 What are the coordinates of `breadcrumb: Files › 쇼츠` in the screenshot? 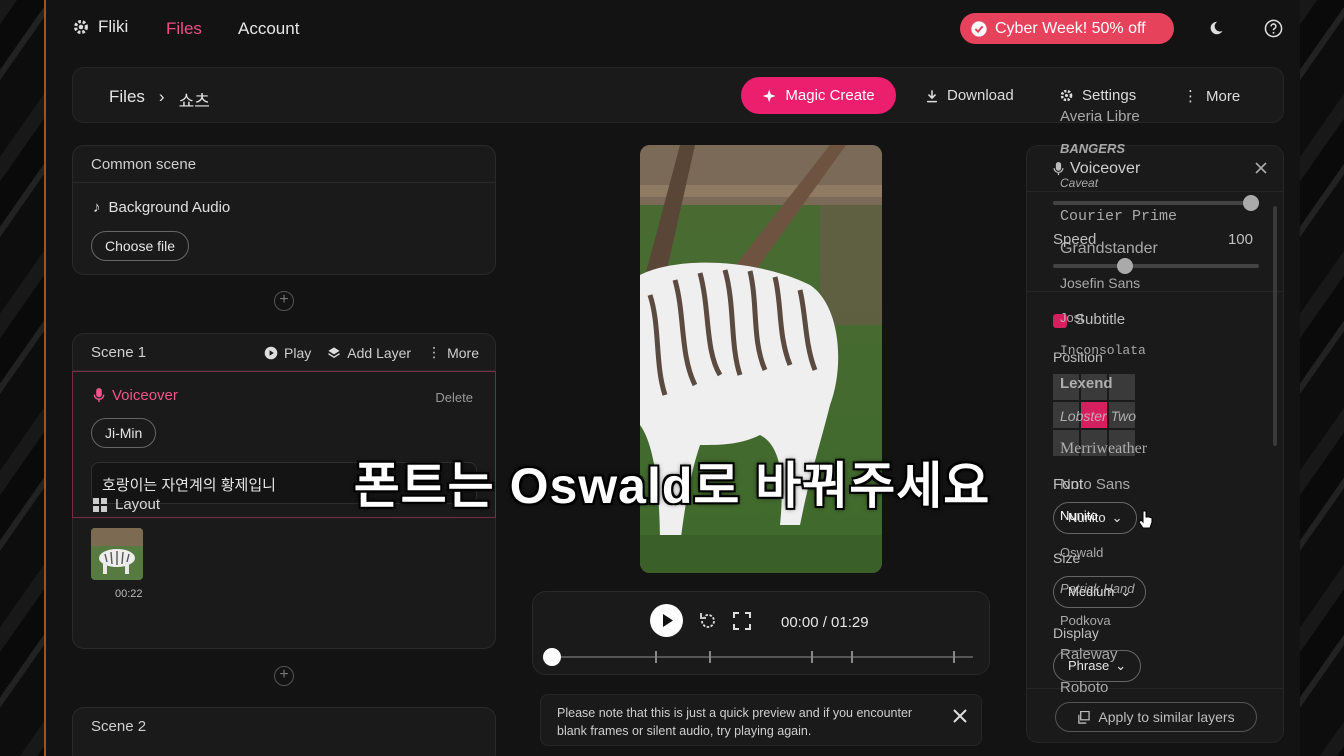 It's located at (159, 99).